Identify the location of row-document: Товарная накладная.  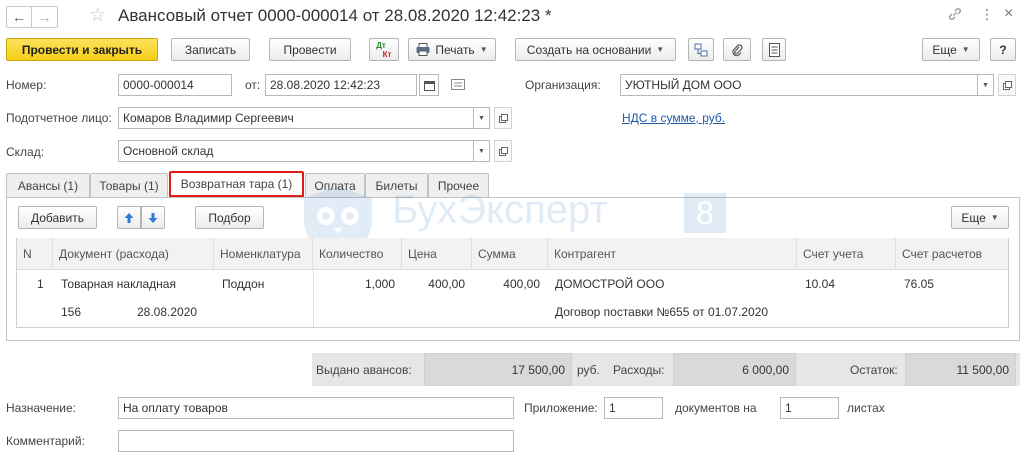
(118, 284).